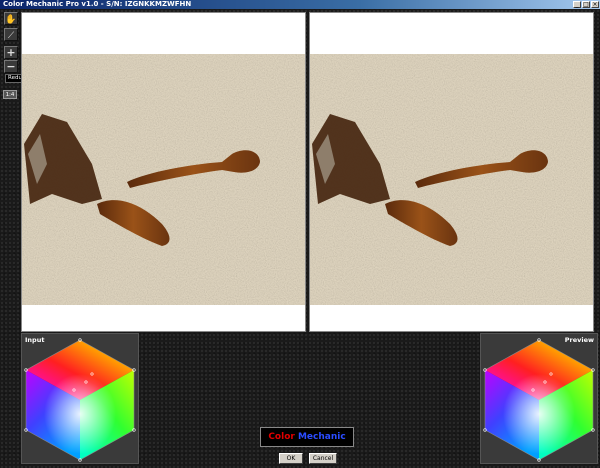  I want to click on plus-icon: +, so click(11, 52).